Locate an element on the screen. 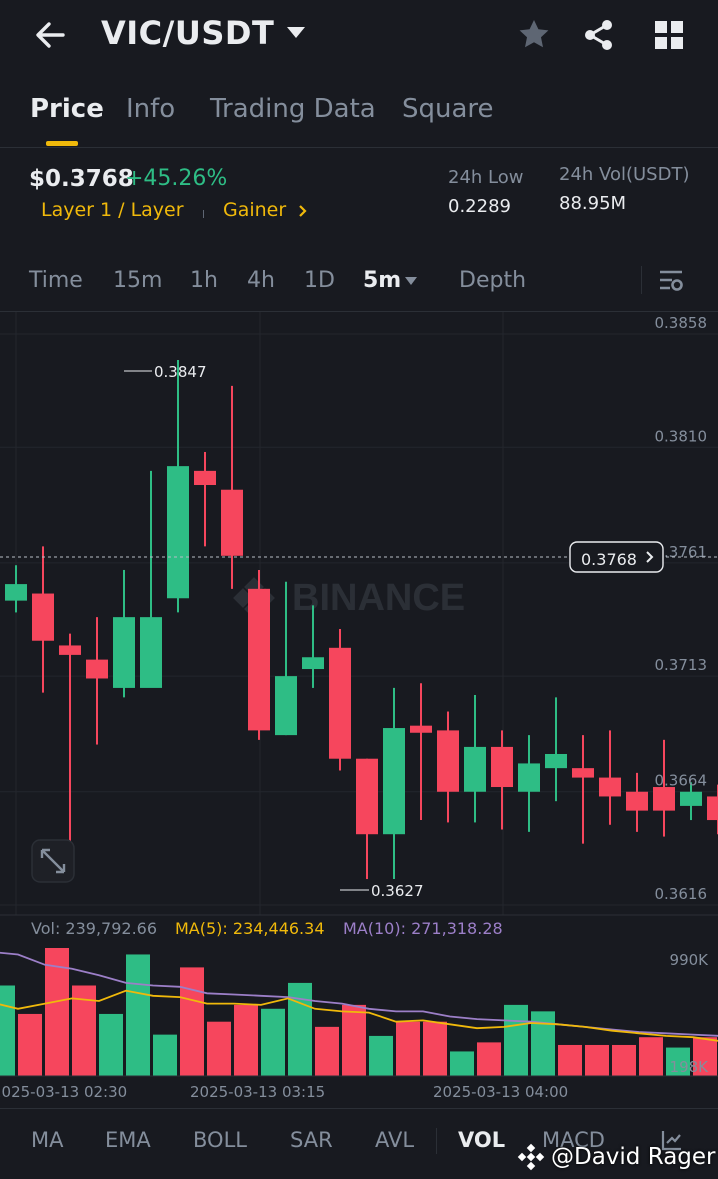 Image resolution: width=718 pixels, height=1179 pixels. timeframe-4h: 4h is located at coordinates (261, 280).